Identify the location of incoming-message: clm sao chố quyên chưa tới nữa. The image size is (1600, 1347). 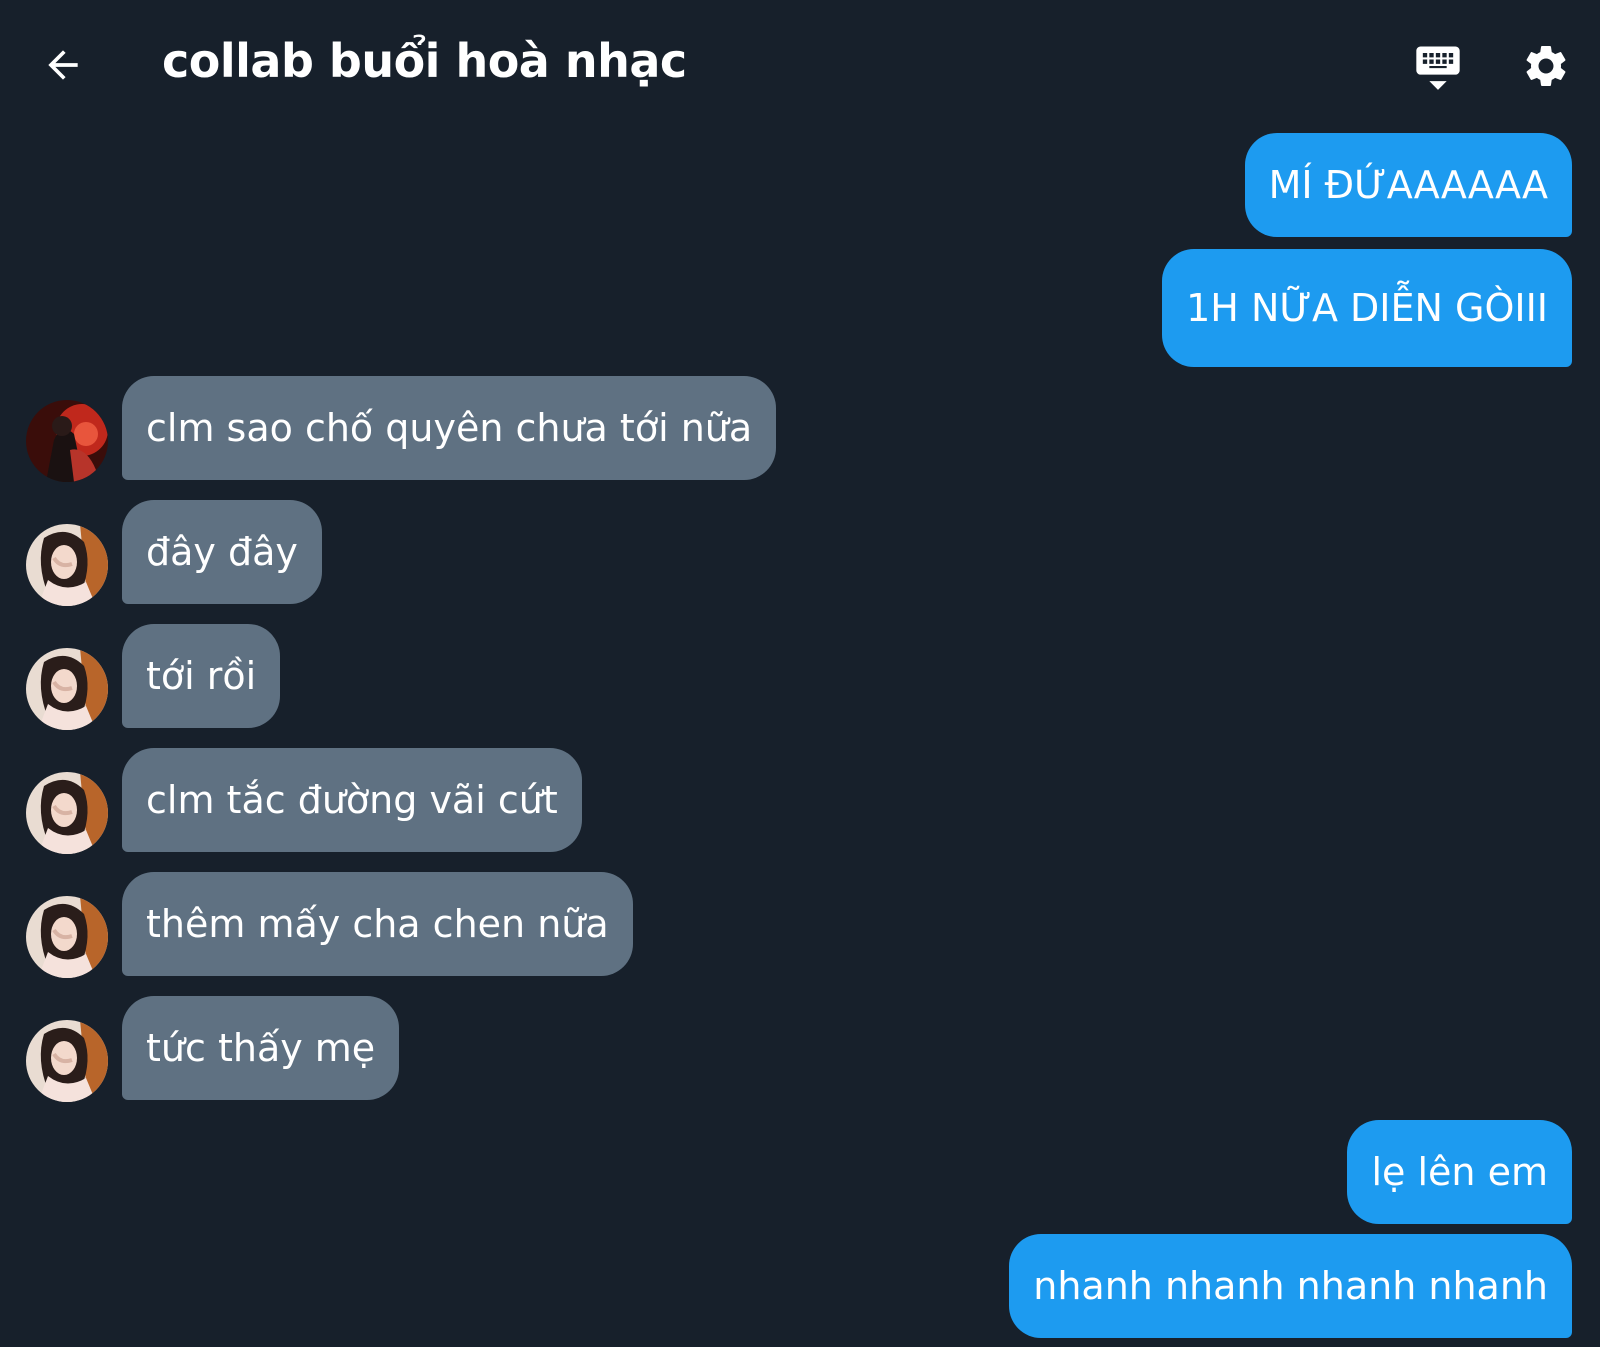
(449, 428).